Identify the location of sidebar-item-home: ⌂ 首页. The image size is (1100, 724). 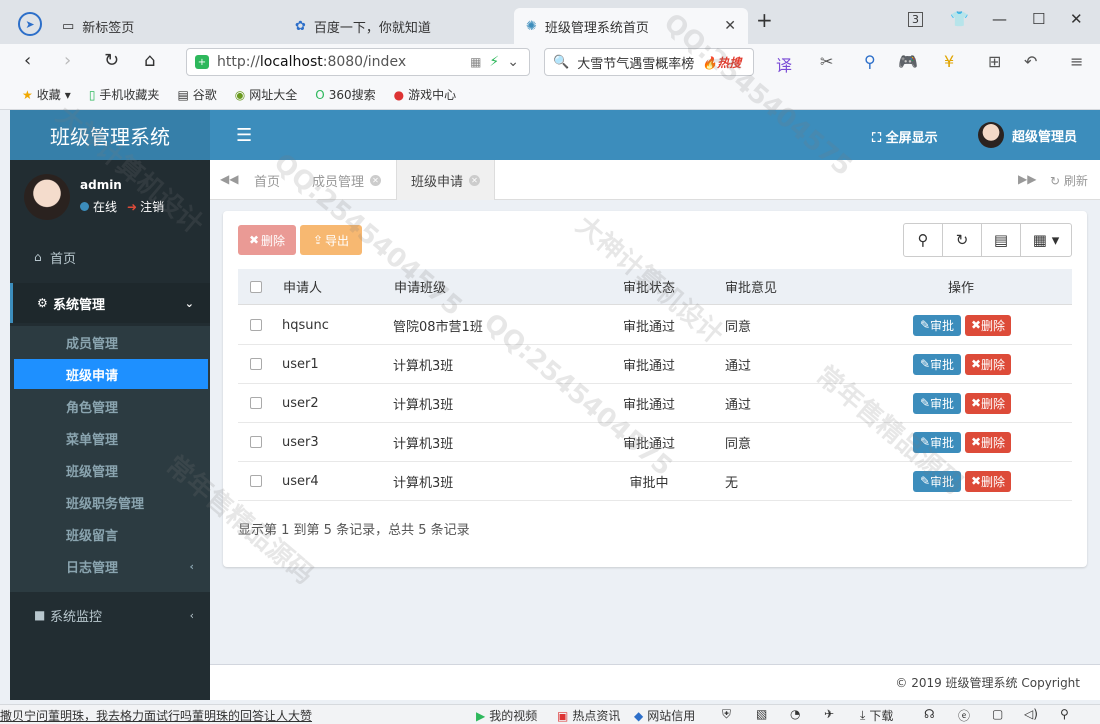
(110, 257).